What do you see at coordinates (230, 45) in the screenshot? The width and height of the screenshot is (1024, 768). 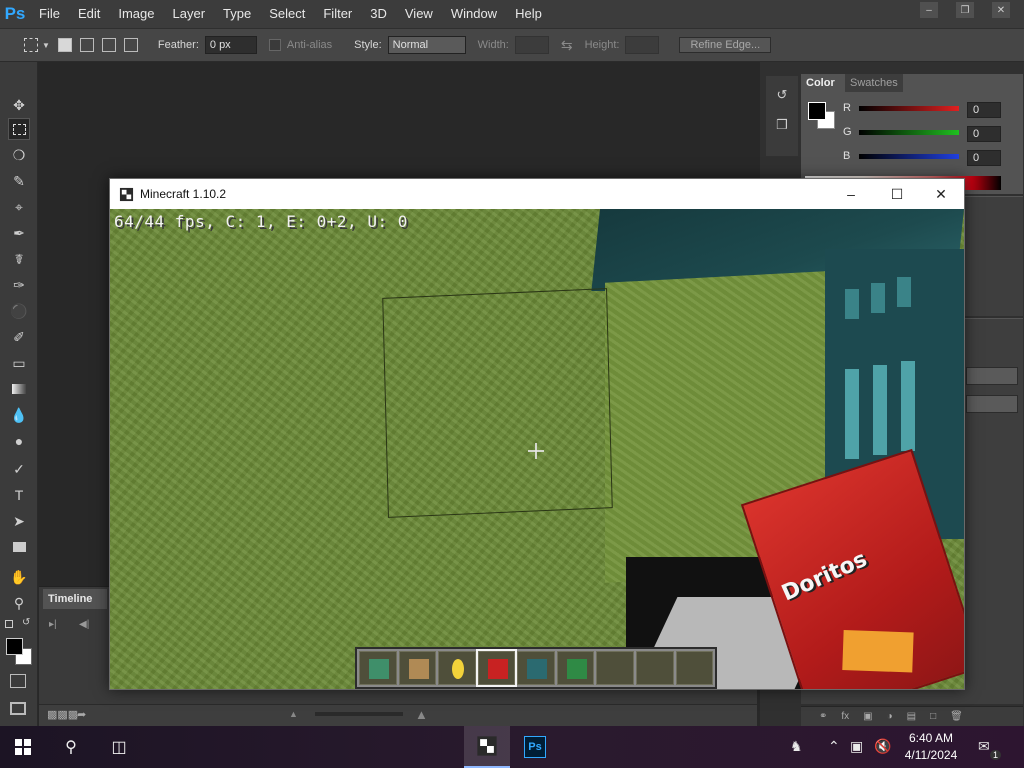 I see `feather-input: 0 px` at bounding box center [230, 45].